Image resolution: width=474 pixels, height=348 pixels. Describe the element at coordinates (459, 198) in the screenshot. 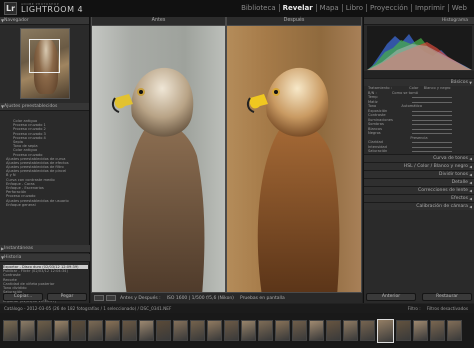

I see `panel-section-label: Efectos` at that location.